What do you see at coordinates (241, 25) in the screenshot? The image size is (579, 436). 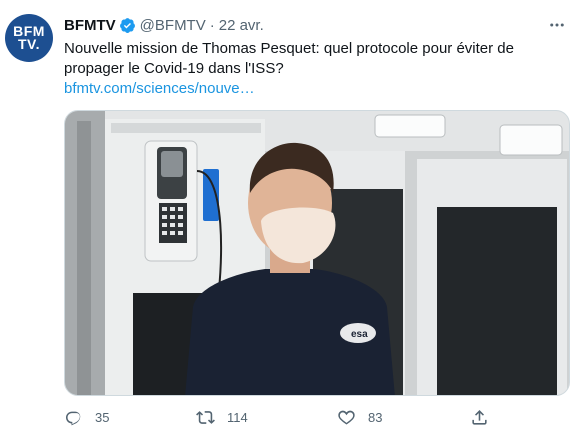 I see `tweet-timestamp: 22 avr.` at bounding box center [241, 25].